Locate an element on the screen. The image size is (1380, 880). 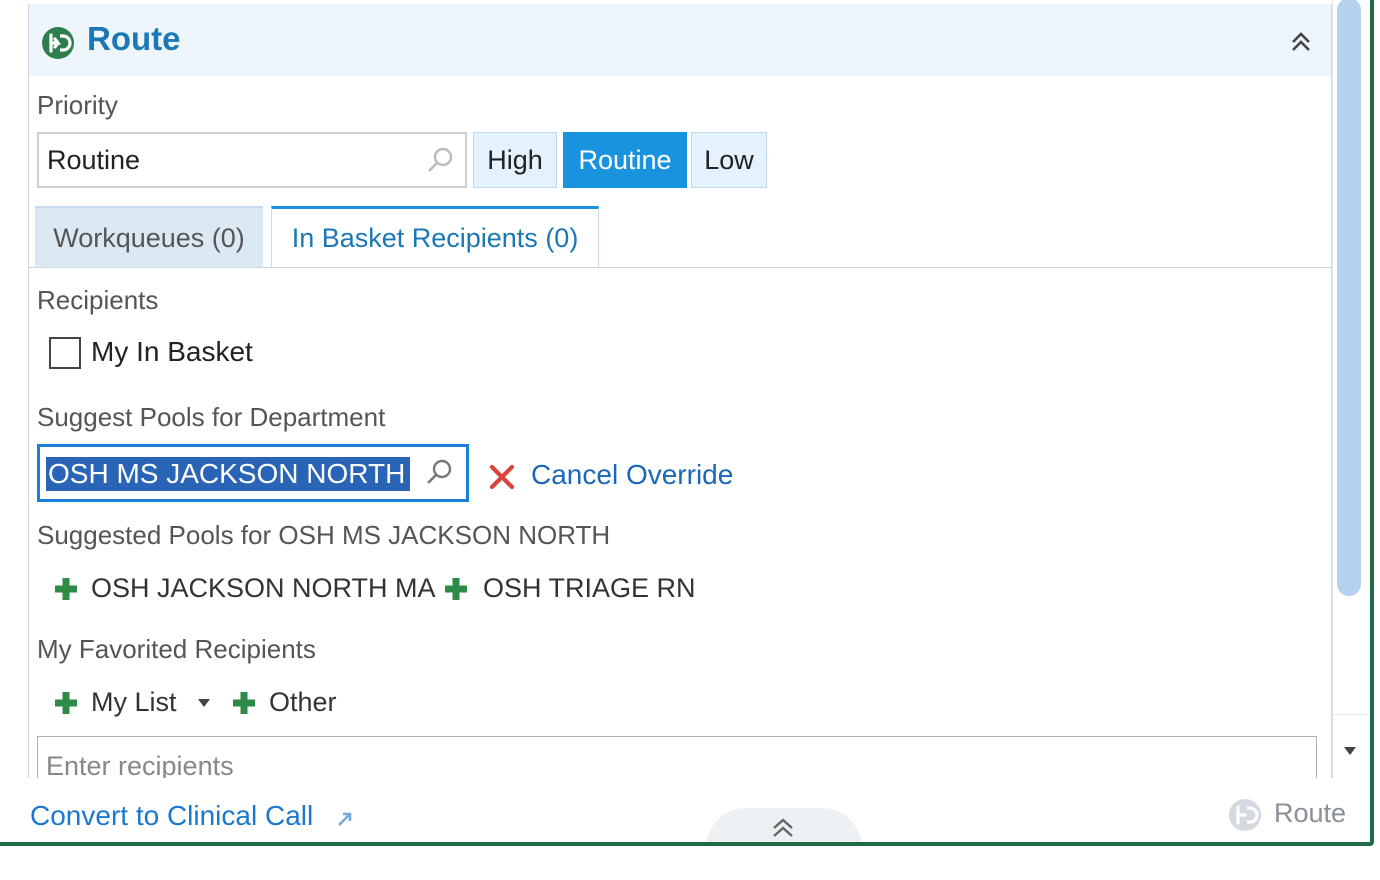
scrollbar is located at coordinates (1351, 389).